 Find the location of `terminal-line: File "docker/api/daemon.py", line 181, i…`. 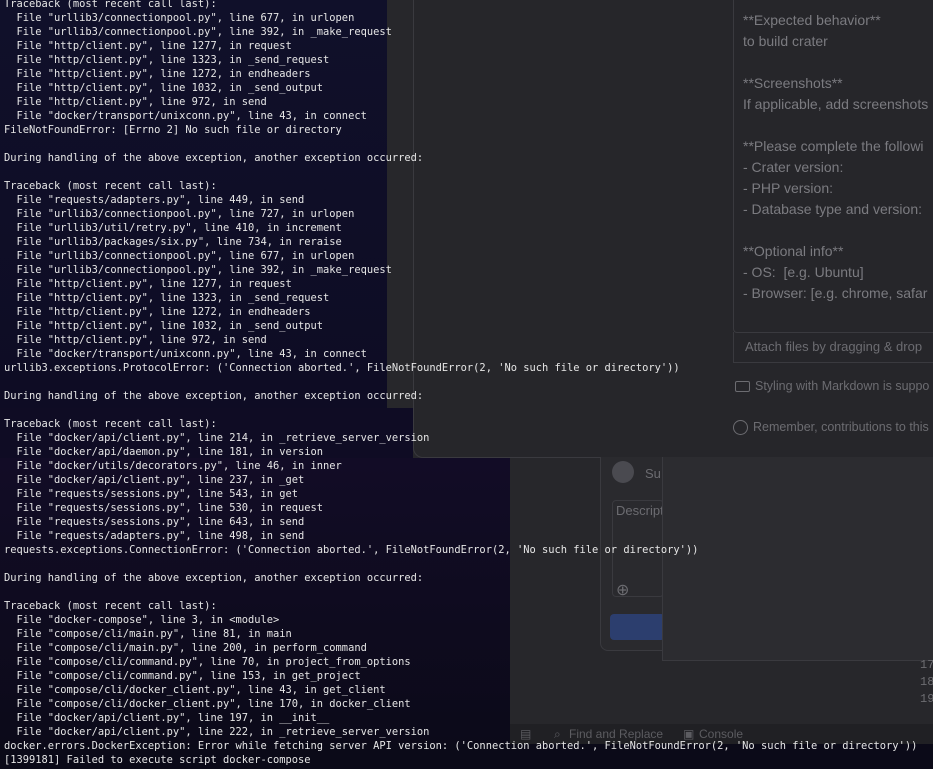

terminal-line: File "docker/api/daemon.py", line 181, i… is located at coordinates (164, 452).